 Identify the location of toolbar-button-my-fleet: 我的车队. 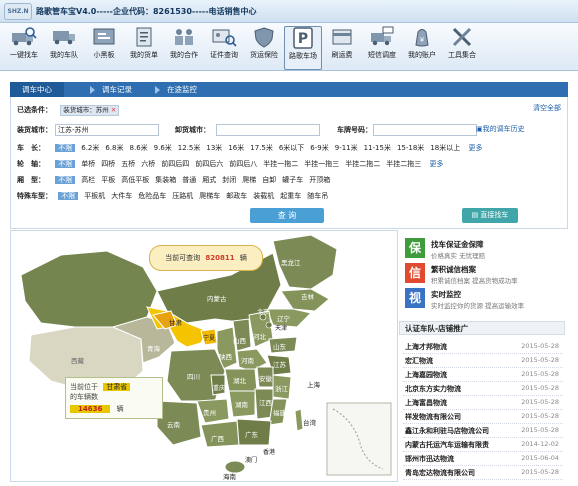
(64, 47).